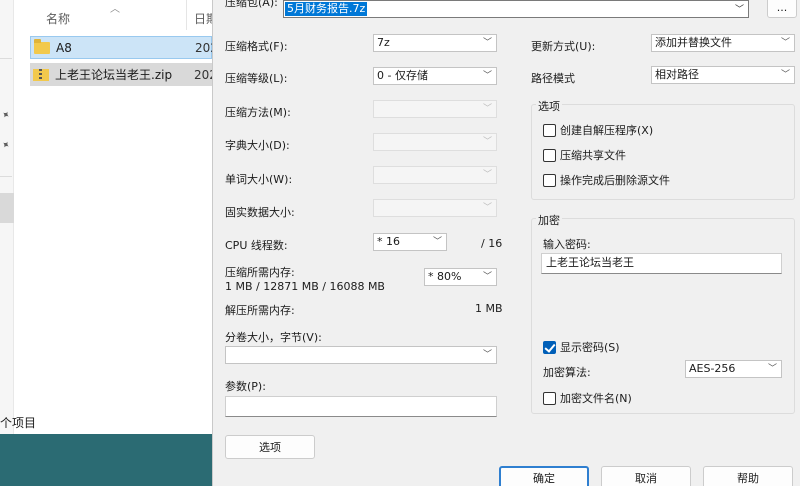 Image resolution: width=800 pixels, height=486 pixels. Describe the element at coordinates (258, 112) in the screenshot. I see `method-label: 压缩方法(M):` at that location.